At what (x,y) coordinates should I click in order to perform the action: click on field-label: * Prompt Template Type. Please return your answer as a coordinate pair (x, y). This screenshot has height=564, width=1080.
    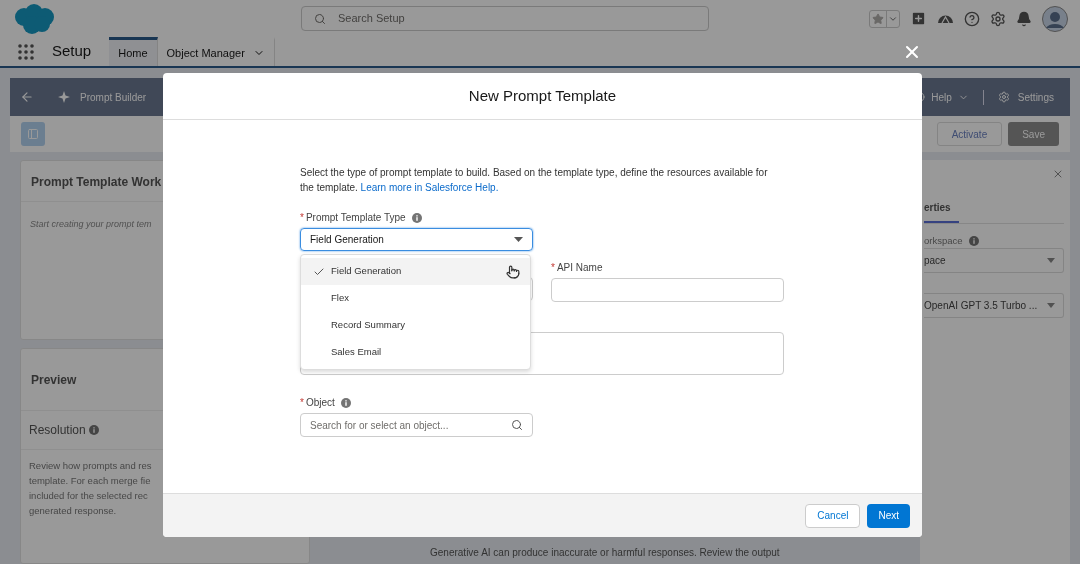
    Looking at the image, I should click on (353, 218).